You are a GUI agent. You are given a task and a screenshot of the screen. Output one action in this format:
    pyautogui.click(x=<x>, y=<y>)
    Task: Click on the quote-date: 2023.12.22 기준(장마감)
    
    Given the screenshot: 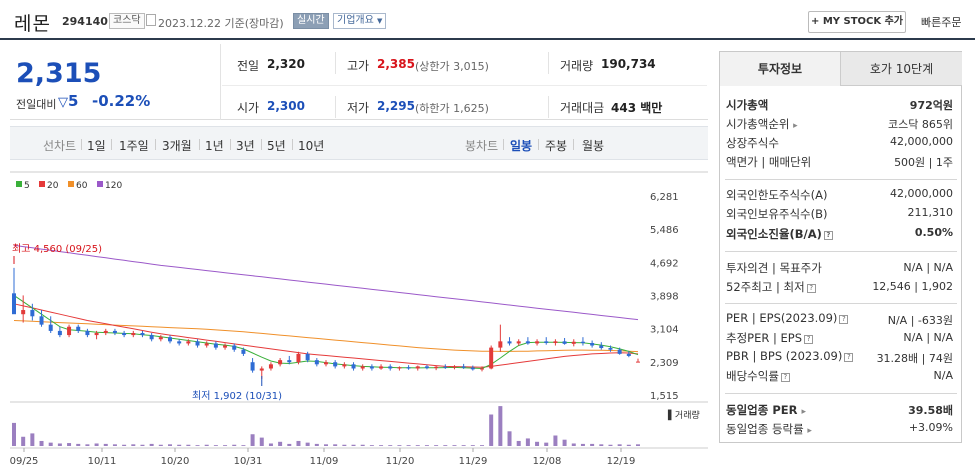 What is the action you would take?
    pyautogui.click(x=221, y=23)
    